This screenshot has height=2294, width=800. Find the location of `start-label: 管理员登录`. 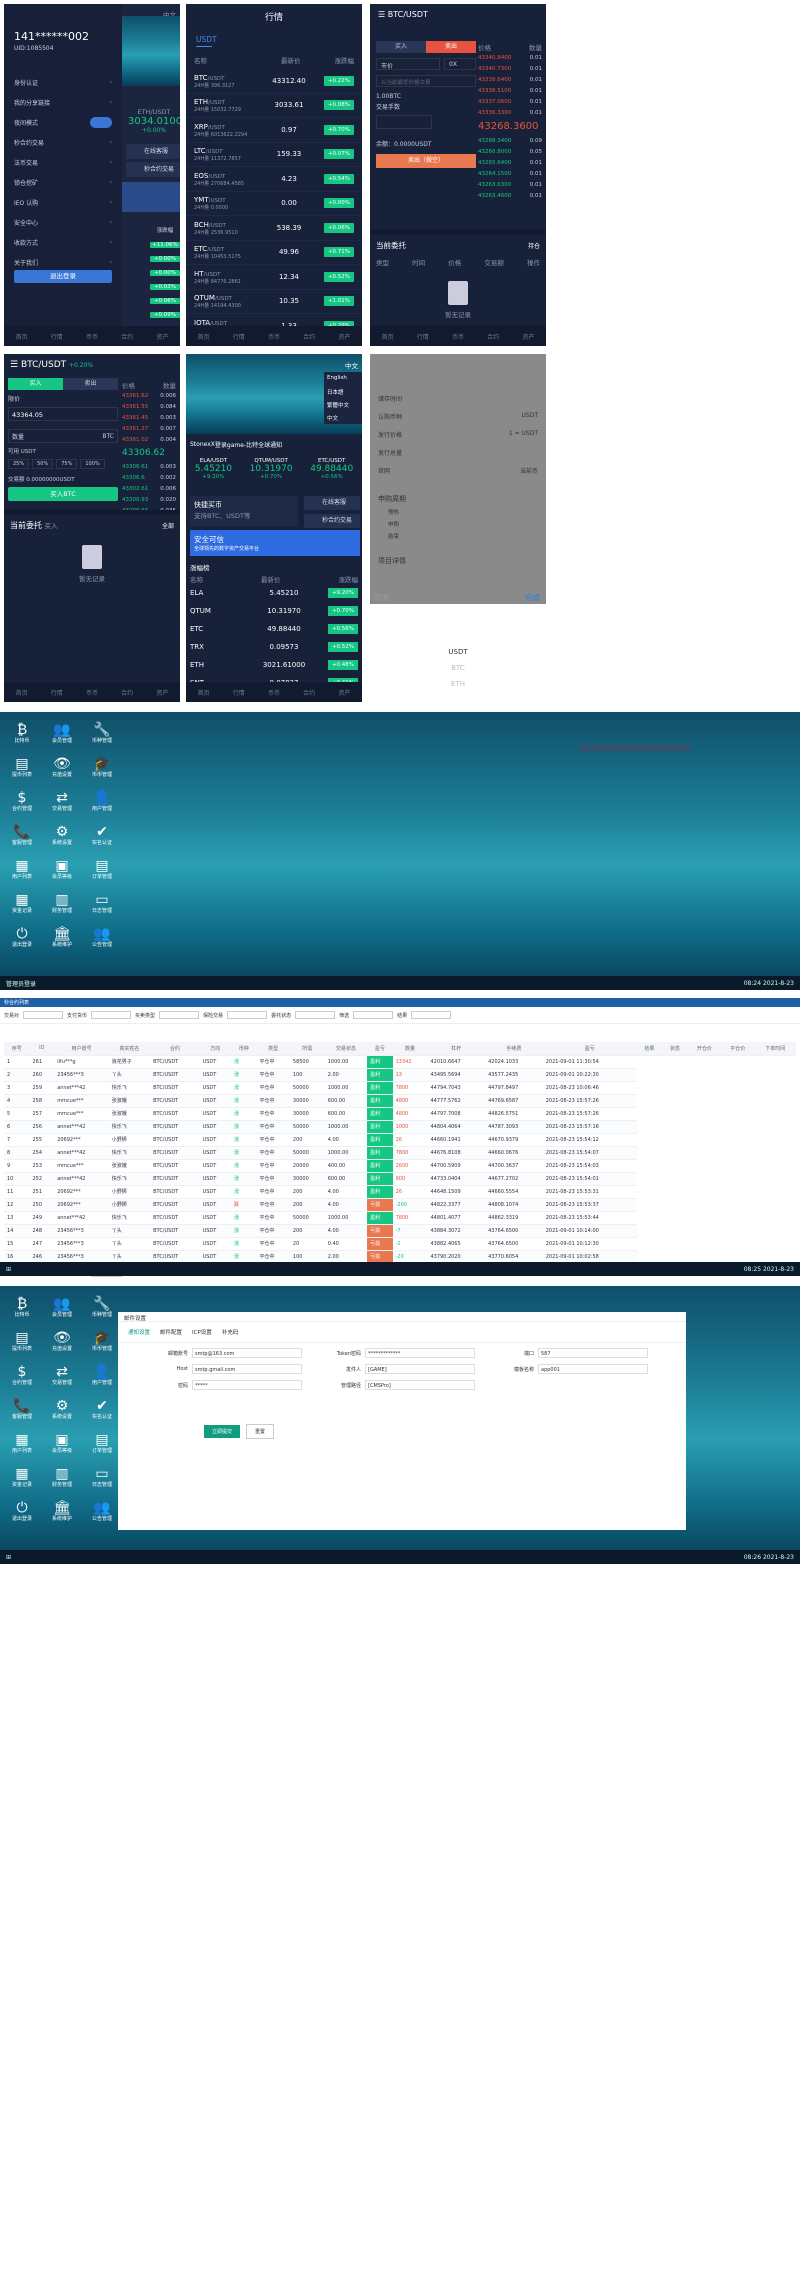

start-label: 管理员登录 is located at coordinates (21, 983).